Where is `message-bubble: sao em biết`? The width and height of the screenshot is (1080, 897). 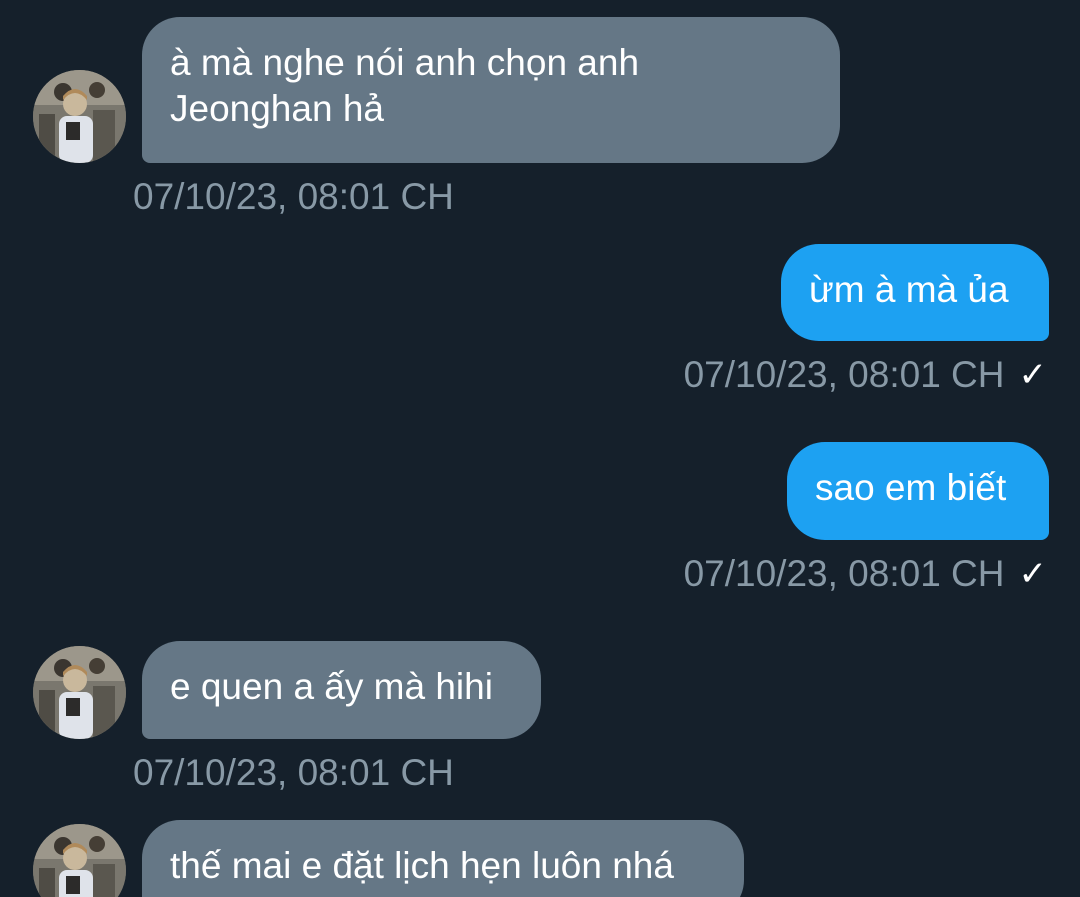 message-bubble: sao em biết is located at coordinates (918, 491).